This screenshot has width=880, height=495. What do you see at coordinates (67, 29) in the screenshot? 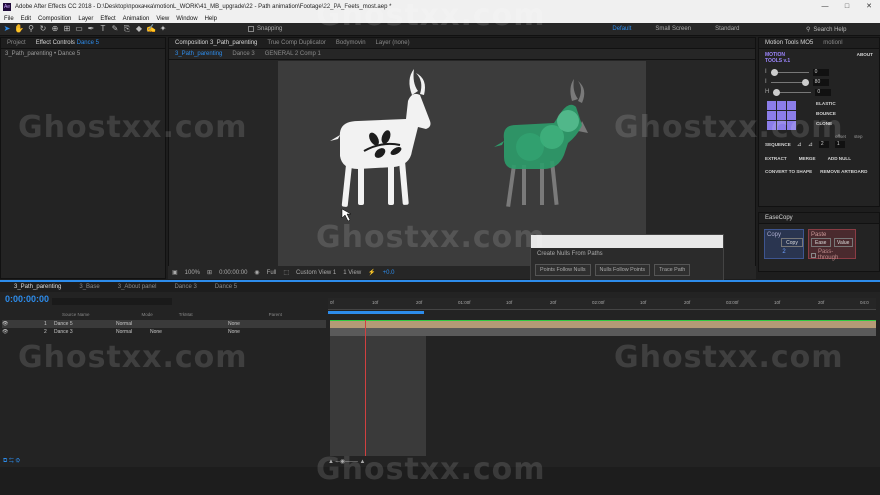
I see `pan-behind-tool-icon: ⊞` at bounding box center [67, 29].